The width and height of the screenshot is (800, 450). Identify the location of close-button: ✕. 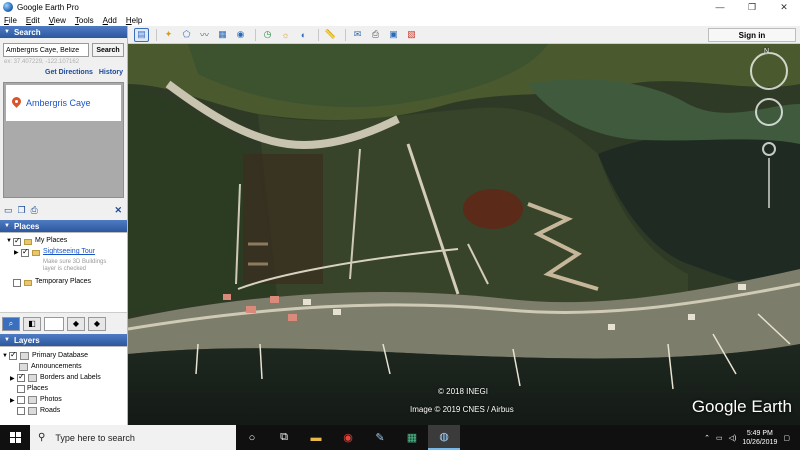
(784, 7).